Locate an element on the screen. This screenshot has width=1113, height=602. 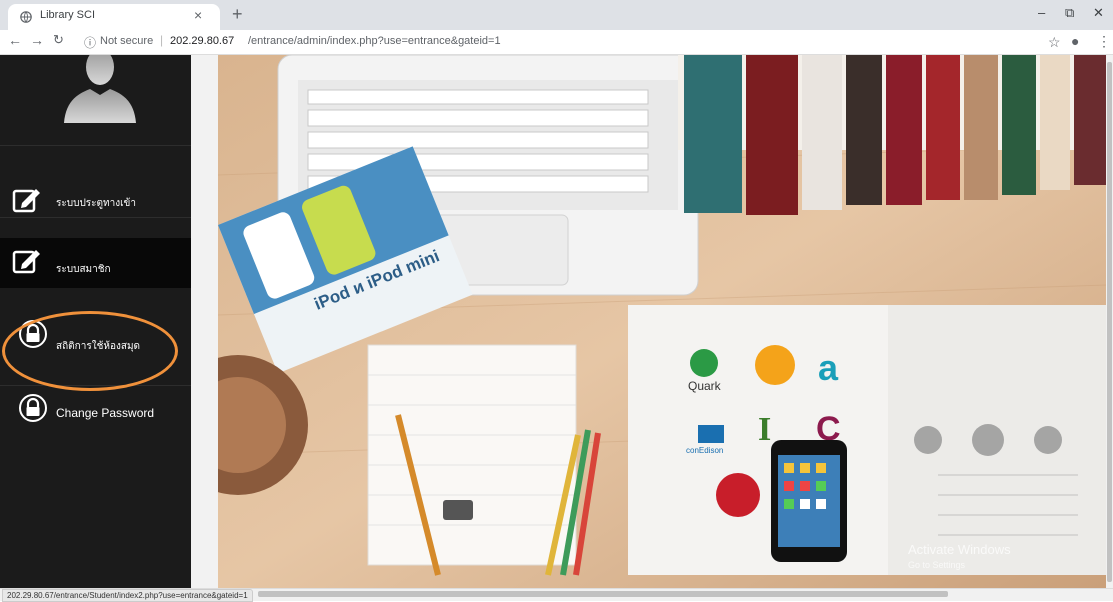
sidebar-item-change-password: Change Password is located at coordinates (95, 410).